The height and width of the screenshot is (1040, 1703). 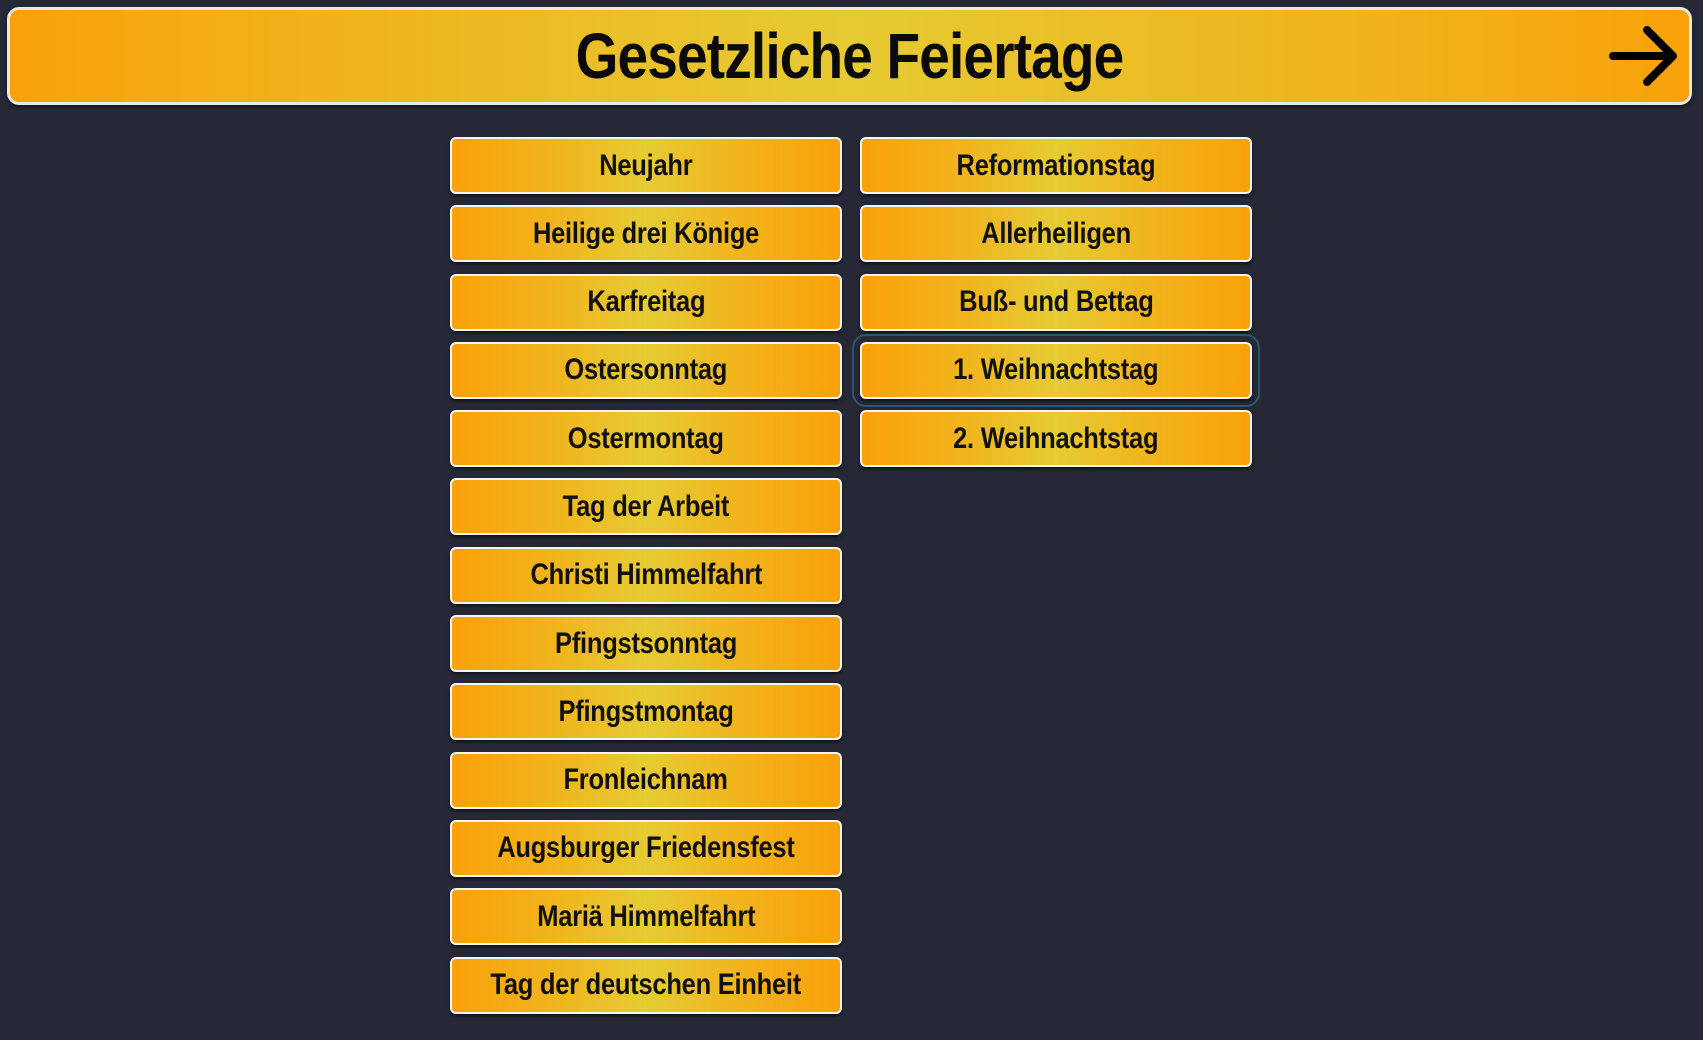 I want to click on holiday-button-pfingstsonntag: Pfingstsonntag, so click(x=646, y=644).